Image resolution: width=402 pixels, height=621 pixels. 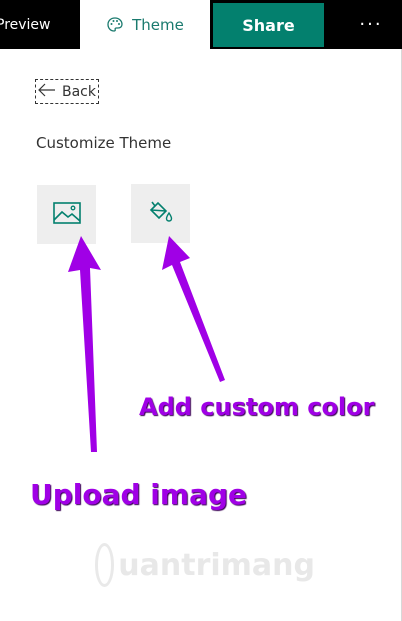 What do you see at coordinates (105, 565) in the screenshot?
I see `lightbulb-icon` at bounding box center [105, 565].